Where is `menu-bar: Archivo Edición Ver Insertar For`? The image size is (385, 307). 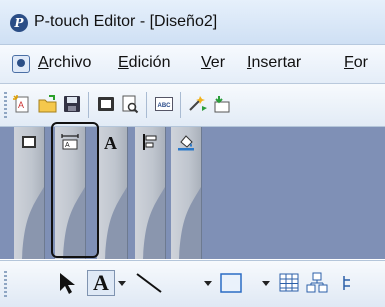
menu-bar: Archivo Edición Ver Insertar For is located at coordinates (192, 64).